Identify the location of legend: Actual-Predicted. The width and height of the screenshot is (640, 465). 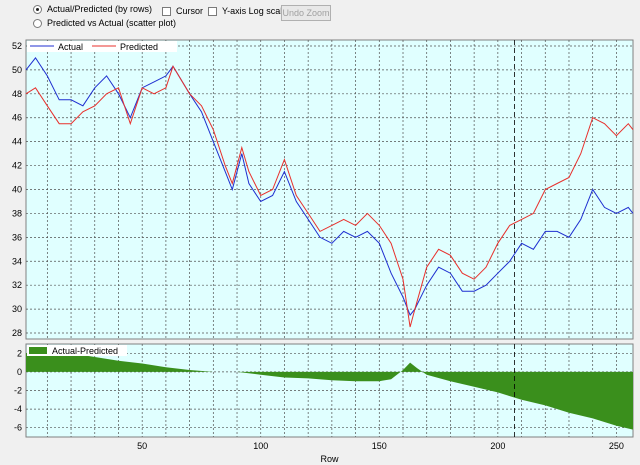
(77, 350).